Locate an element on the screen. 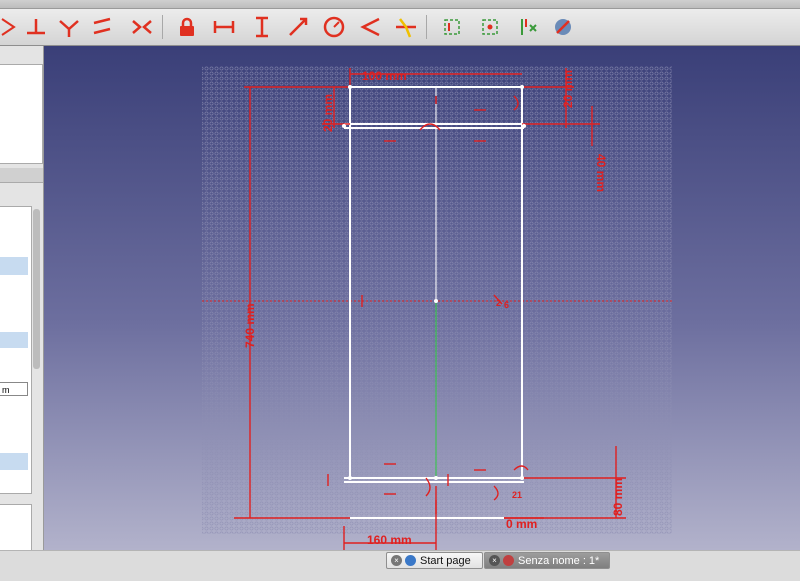  select-origin-icon is located at coordinates (490, 27).